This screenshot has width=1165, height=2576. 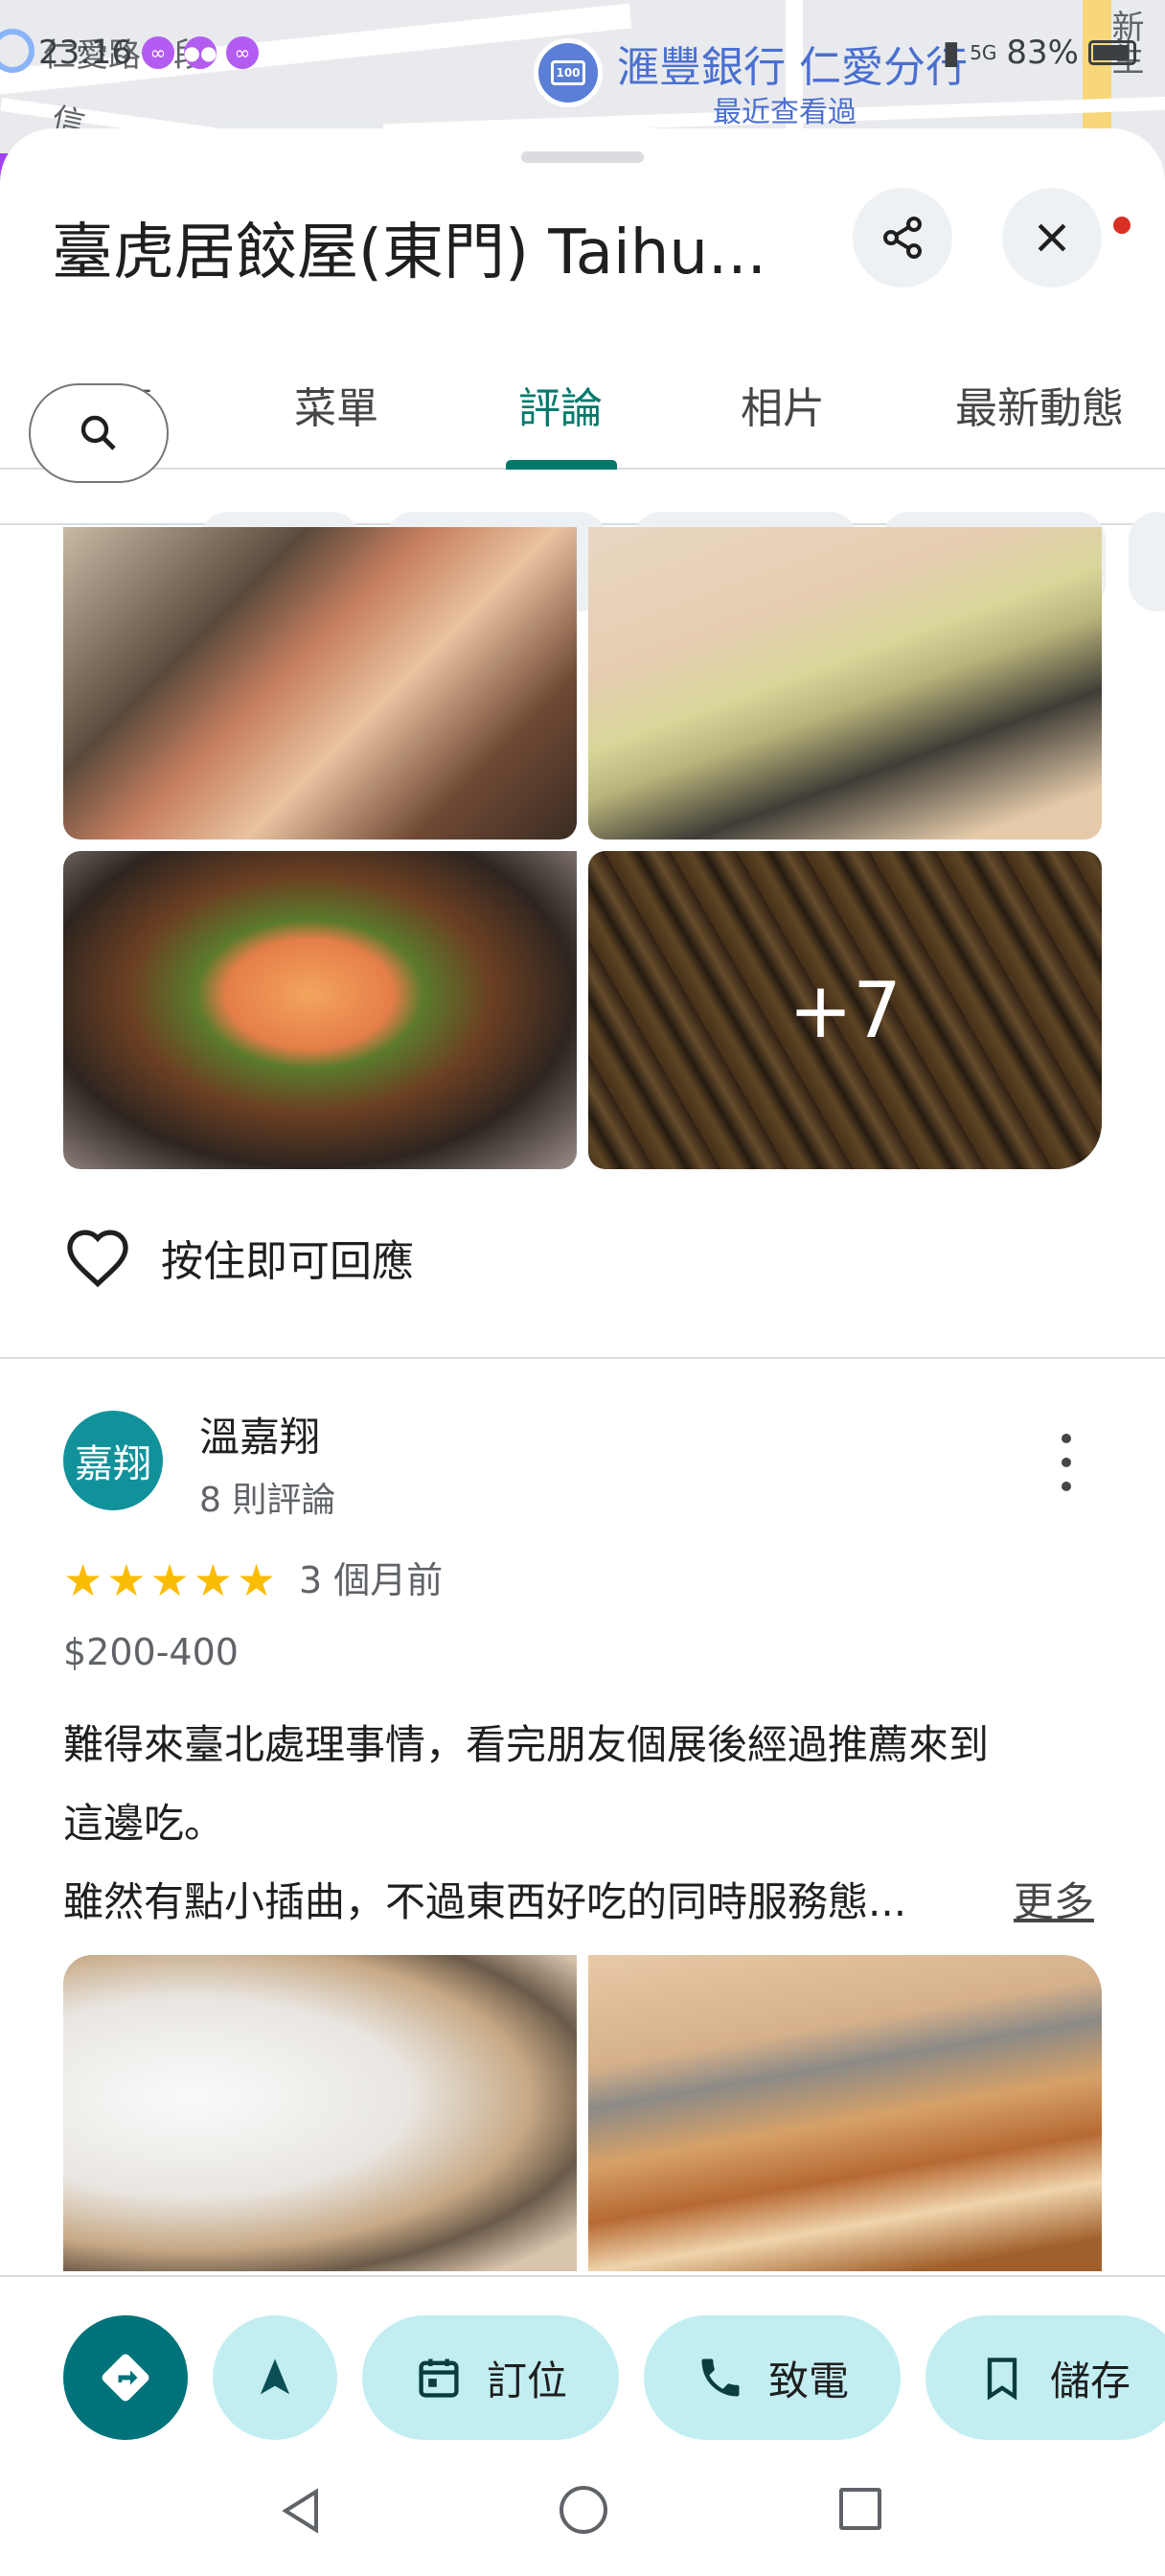 What do you see at coordinates (1122, 225) in the screenshot?
I see `updates-badge` at bounding box center [1122, 225].